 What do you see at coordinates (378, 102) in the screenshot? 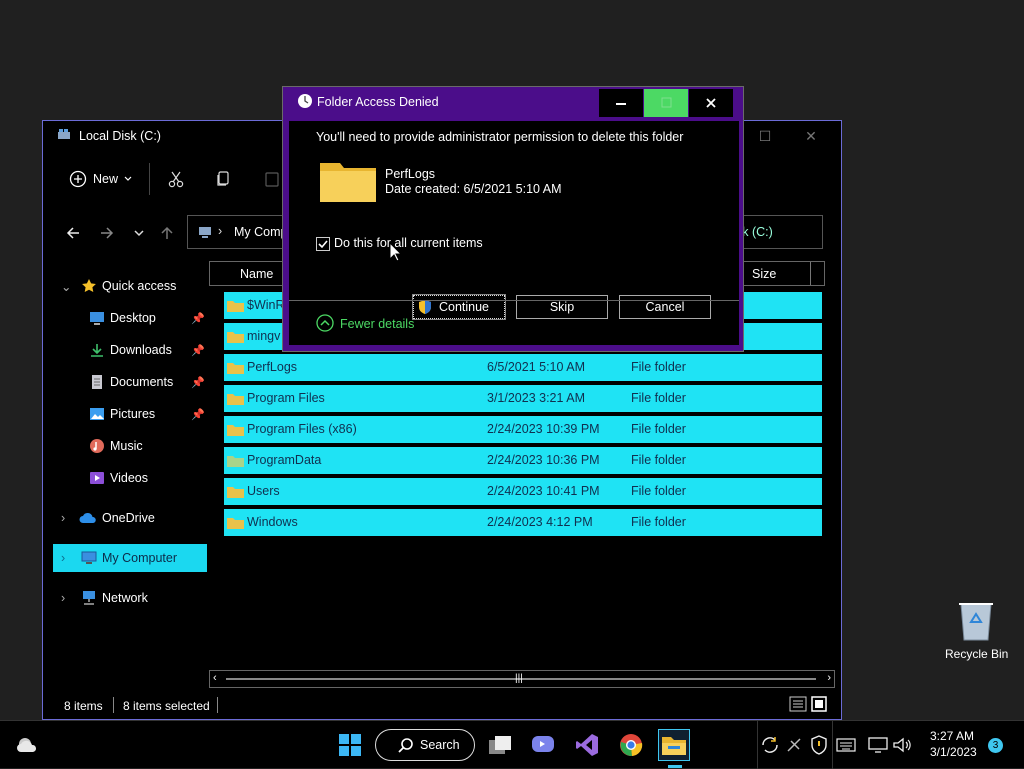
I see `dialog-title: Folder Access Denied` at bounding box center [378, 102].